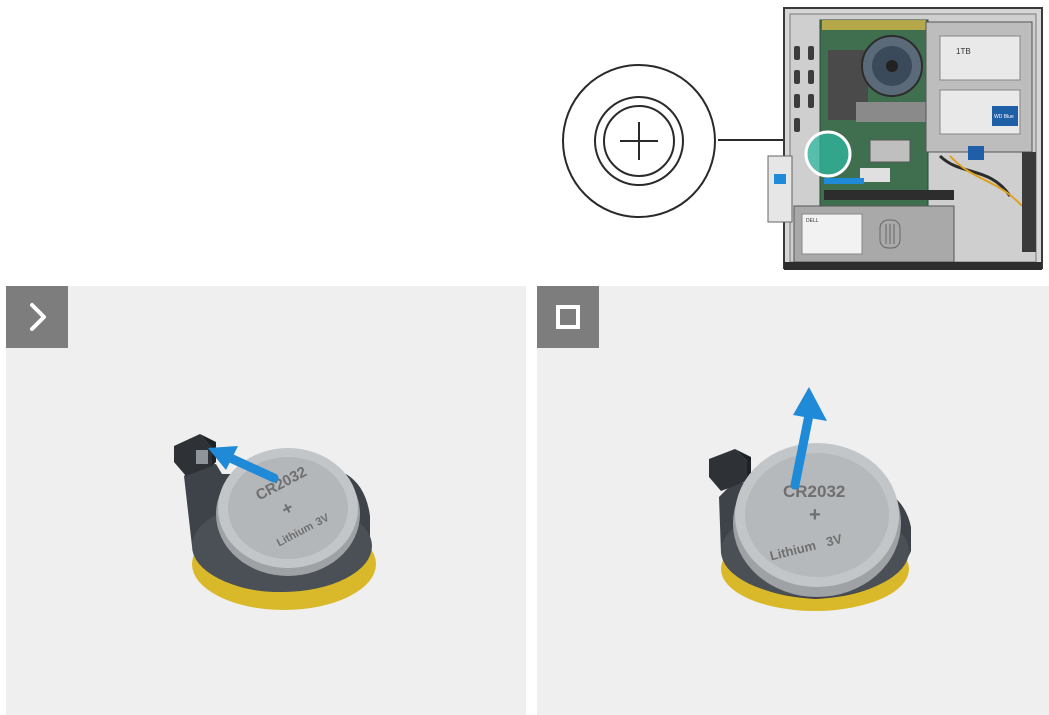 The height and width of the screenshot is (715, 1049). I want to click on coin-cell-battery-release-illustration: CR2032 + Lithium 3V, so click(271, 506).